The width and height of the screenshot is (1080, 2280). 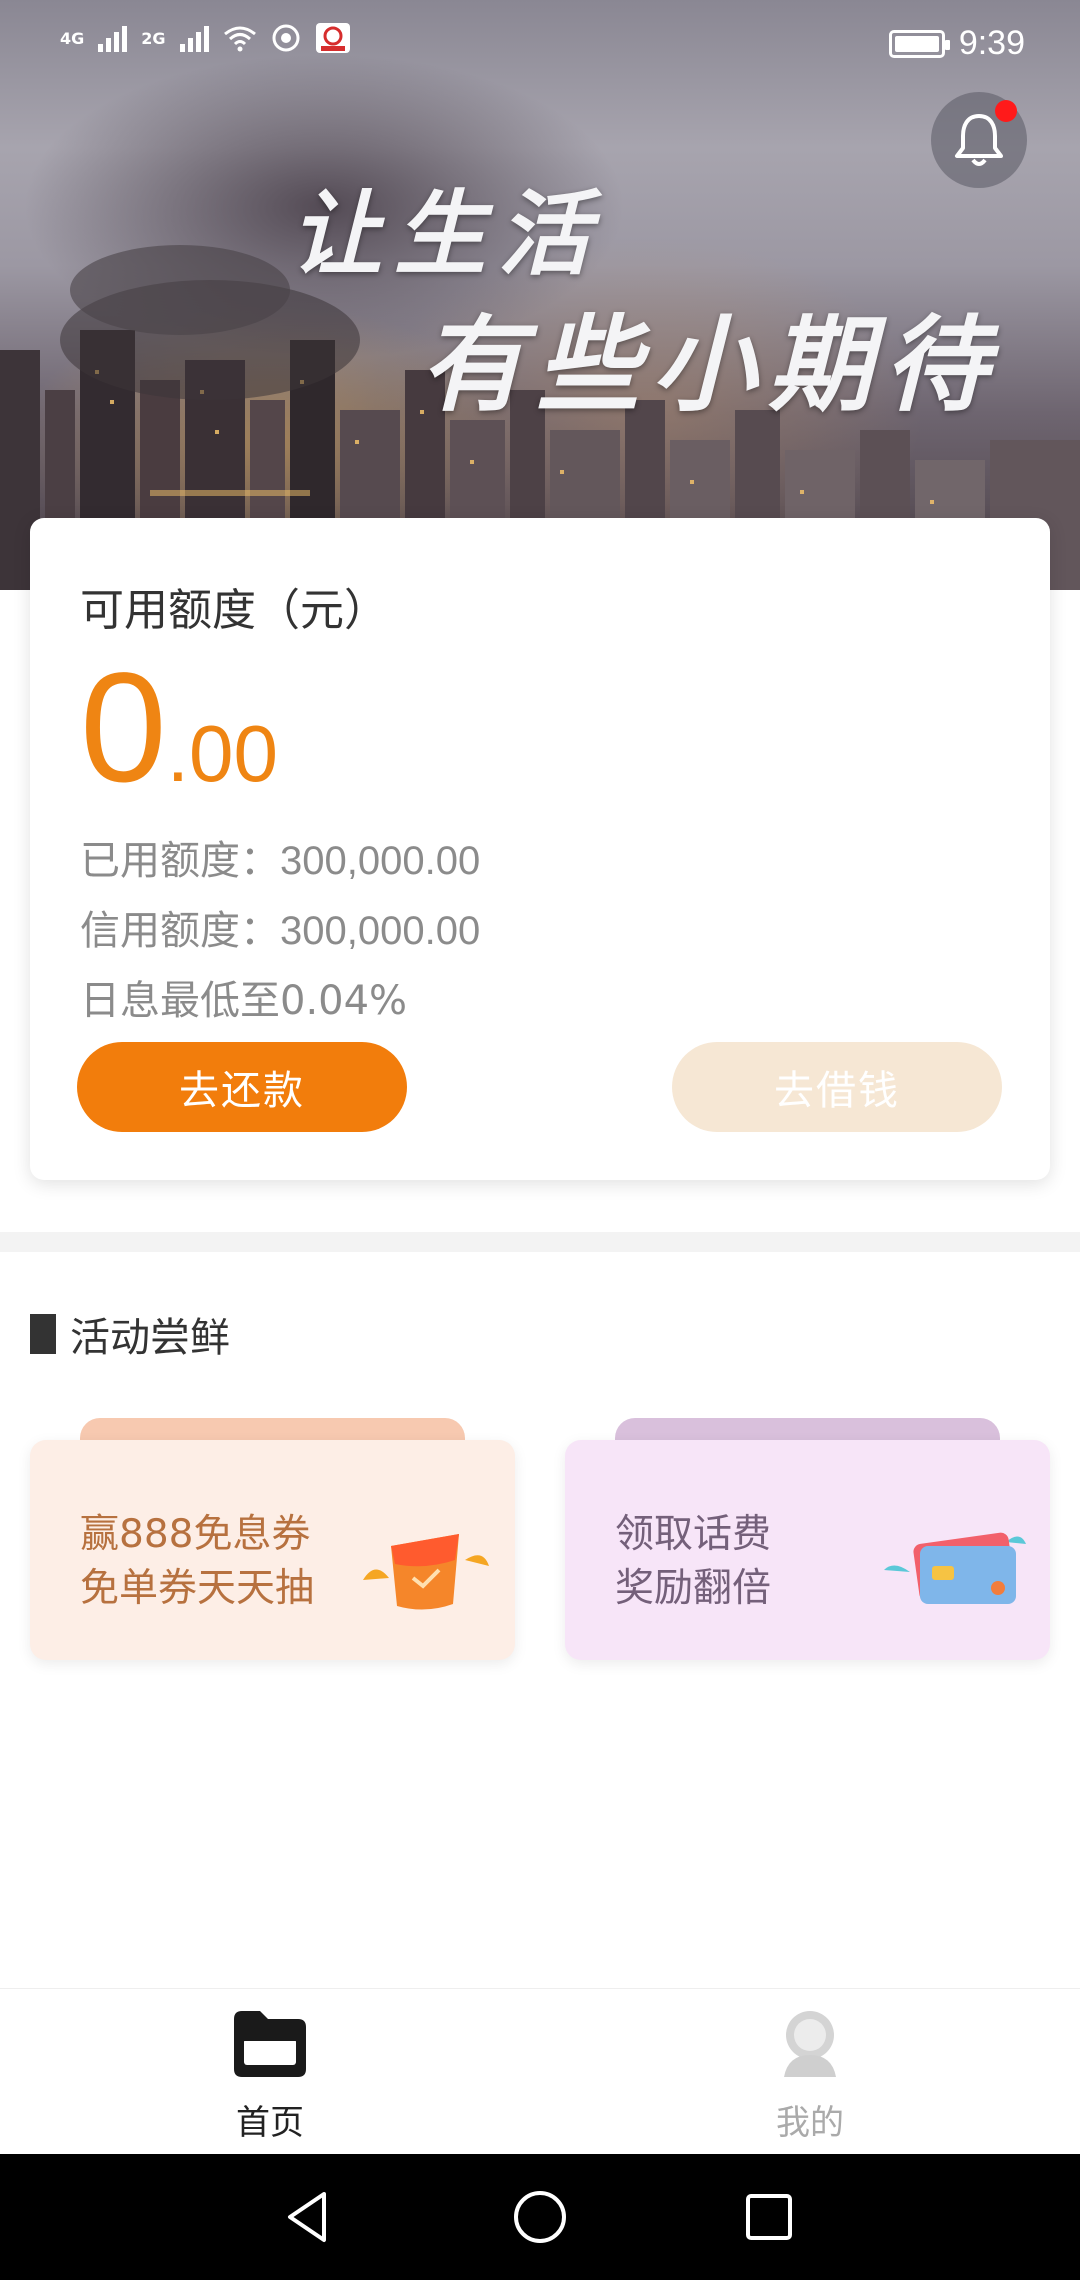 I want to click on activities-header: 活动尝鲜, so click(x=130, y=1334).